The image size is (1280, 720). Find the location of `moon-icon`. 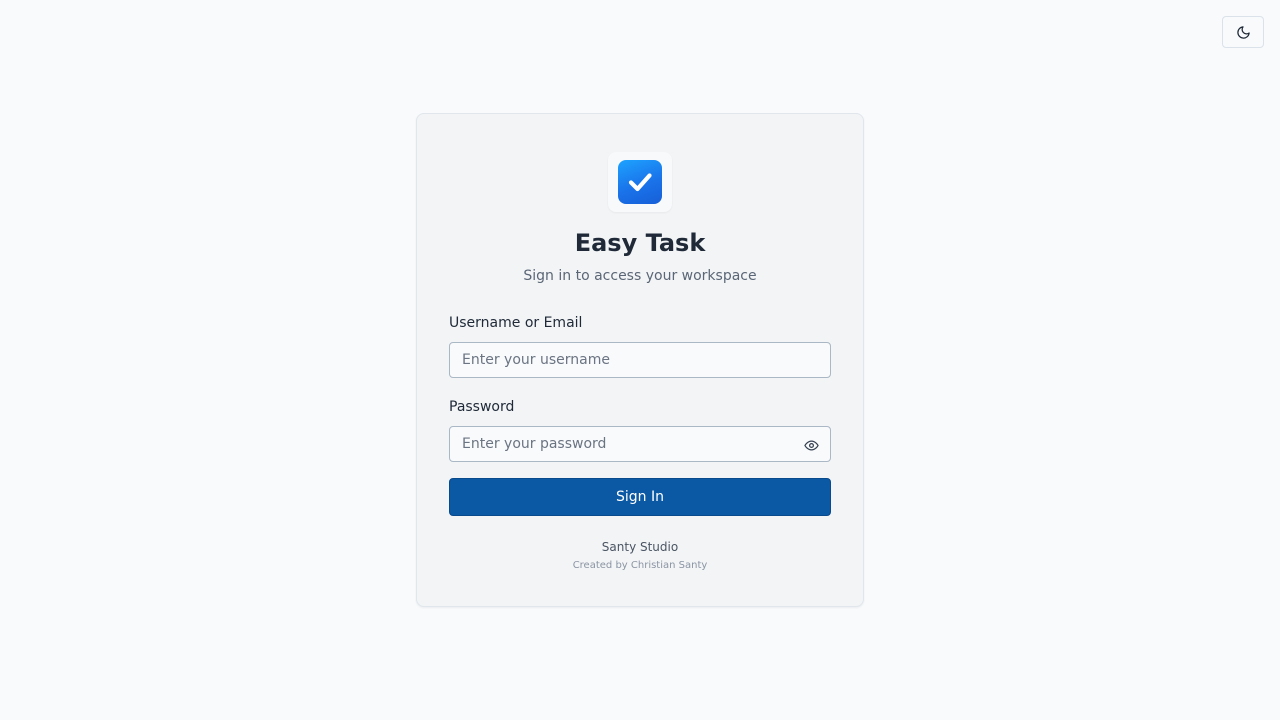

moon-icon is located at coordinates (1243, 32).